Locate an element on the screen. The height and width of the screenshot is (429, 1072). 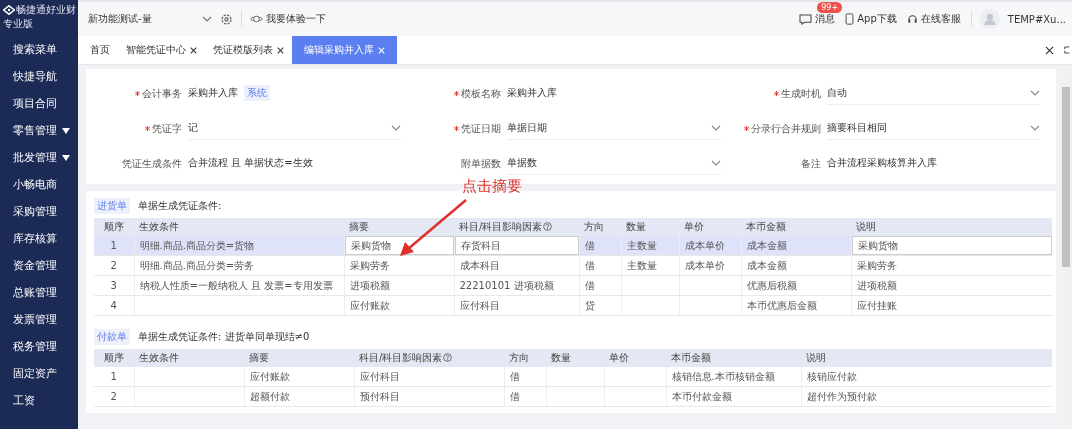
menu-item: 采购管理 is located at coordinates (39, 211).